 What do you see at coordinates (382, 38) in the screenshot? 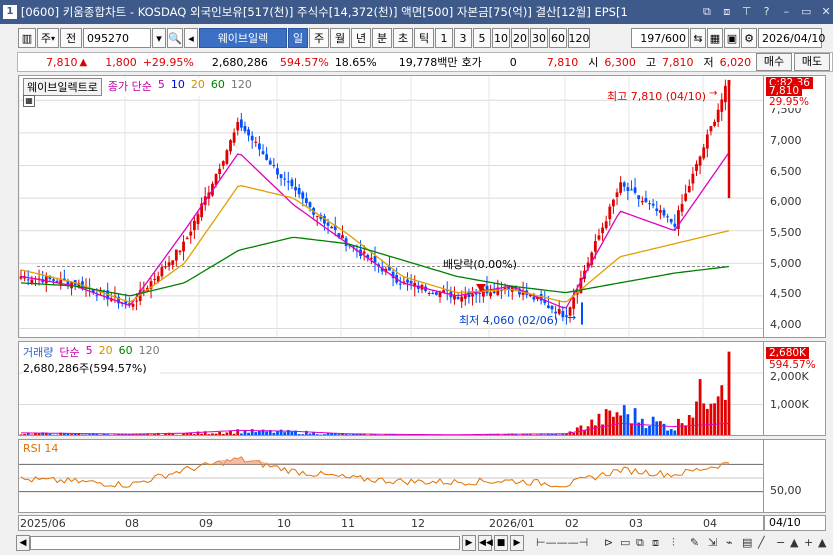
I see `period-minute: 분` at bounding box center [382, 38].